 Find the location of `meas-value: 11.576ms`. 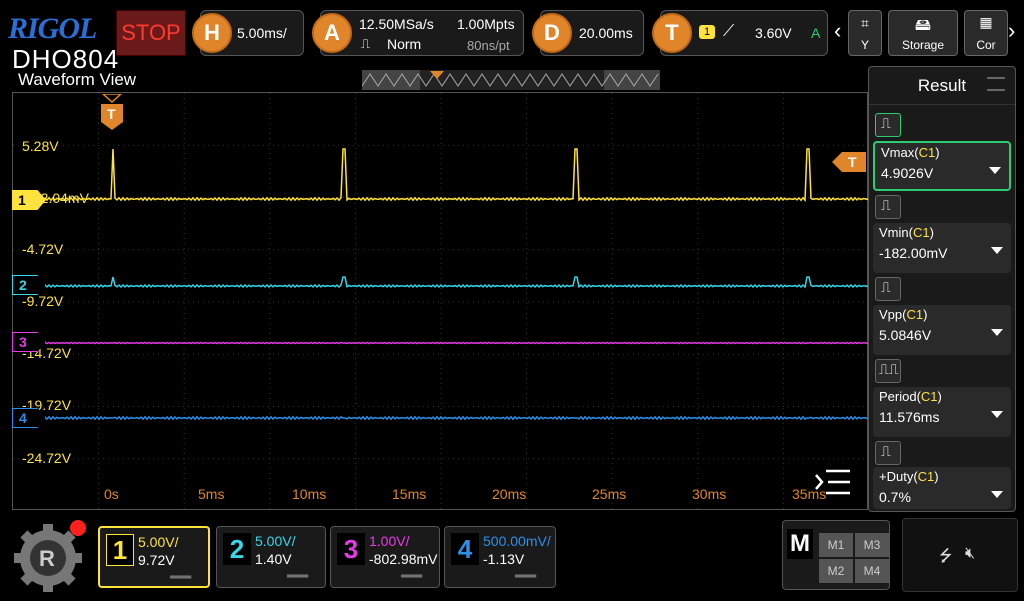

meas-value: 11.576ms is located at coordinates (909, 417).